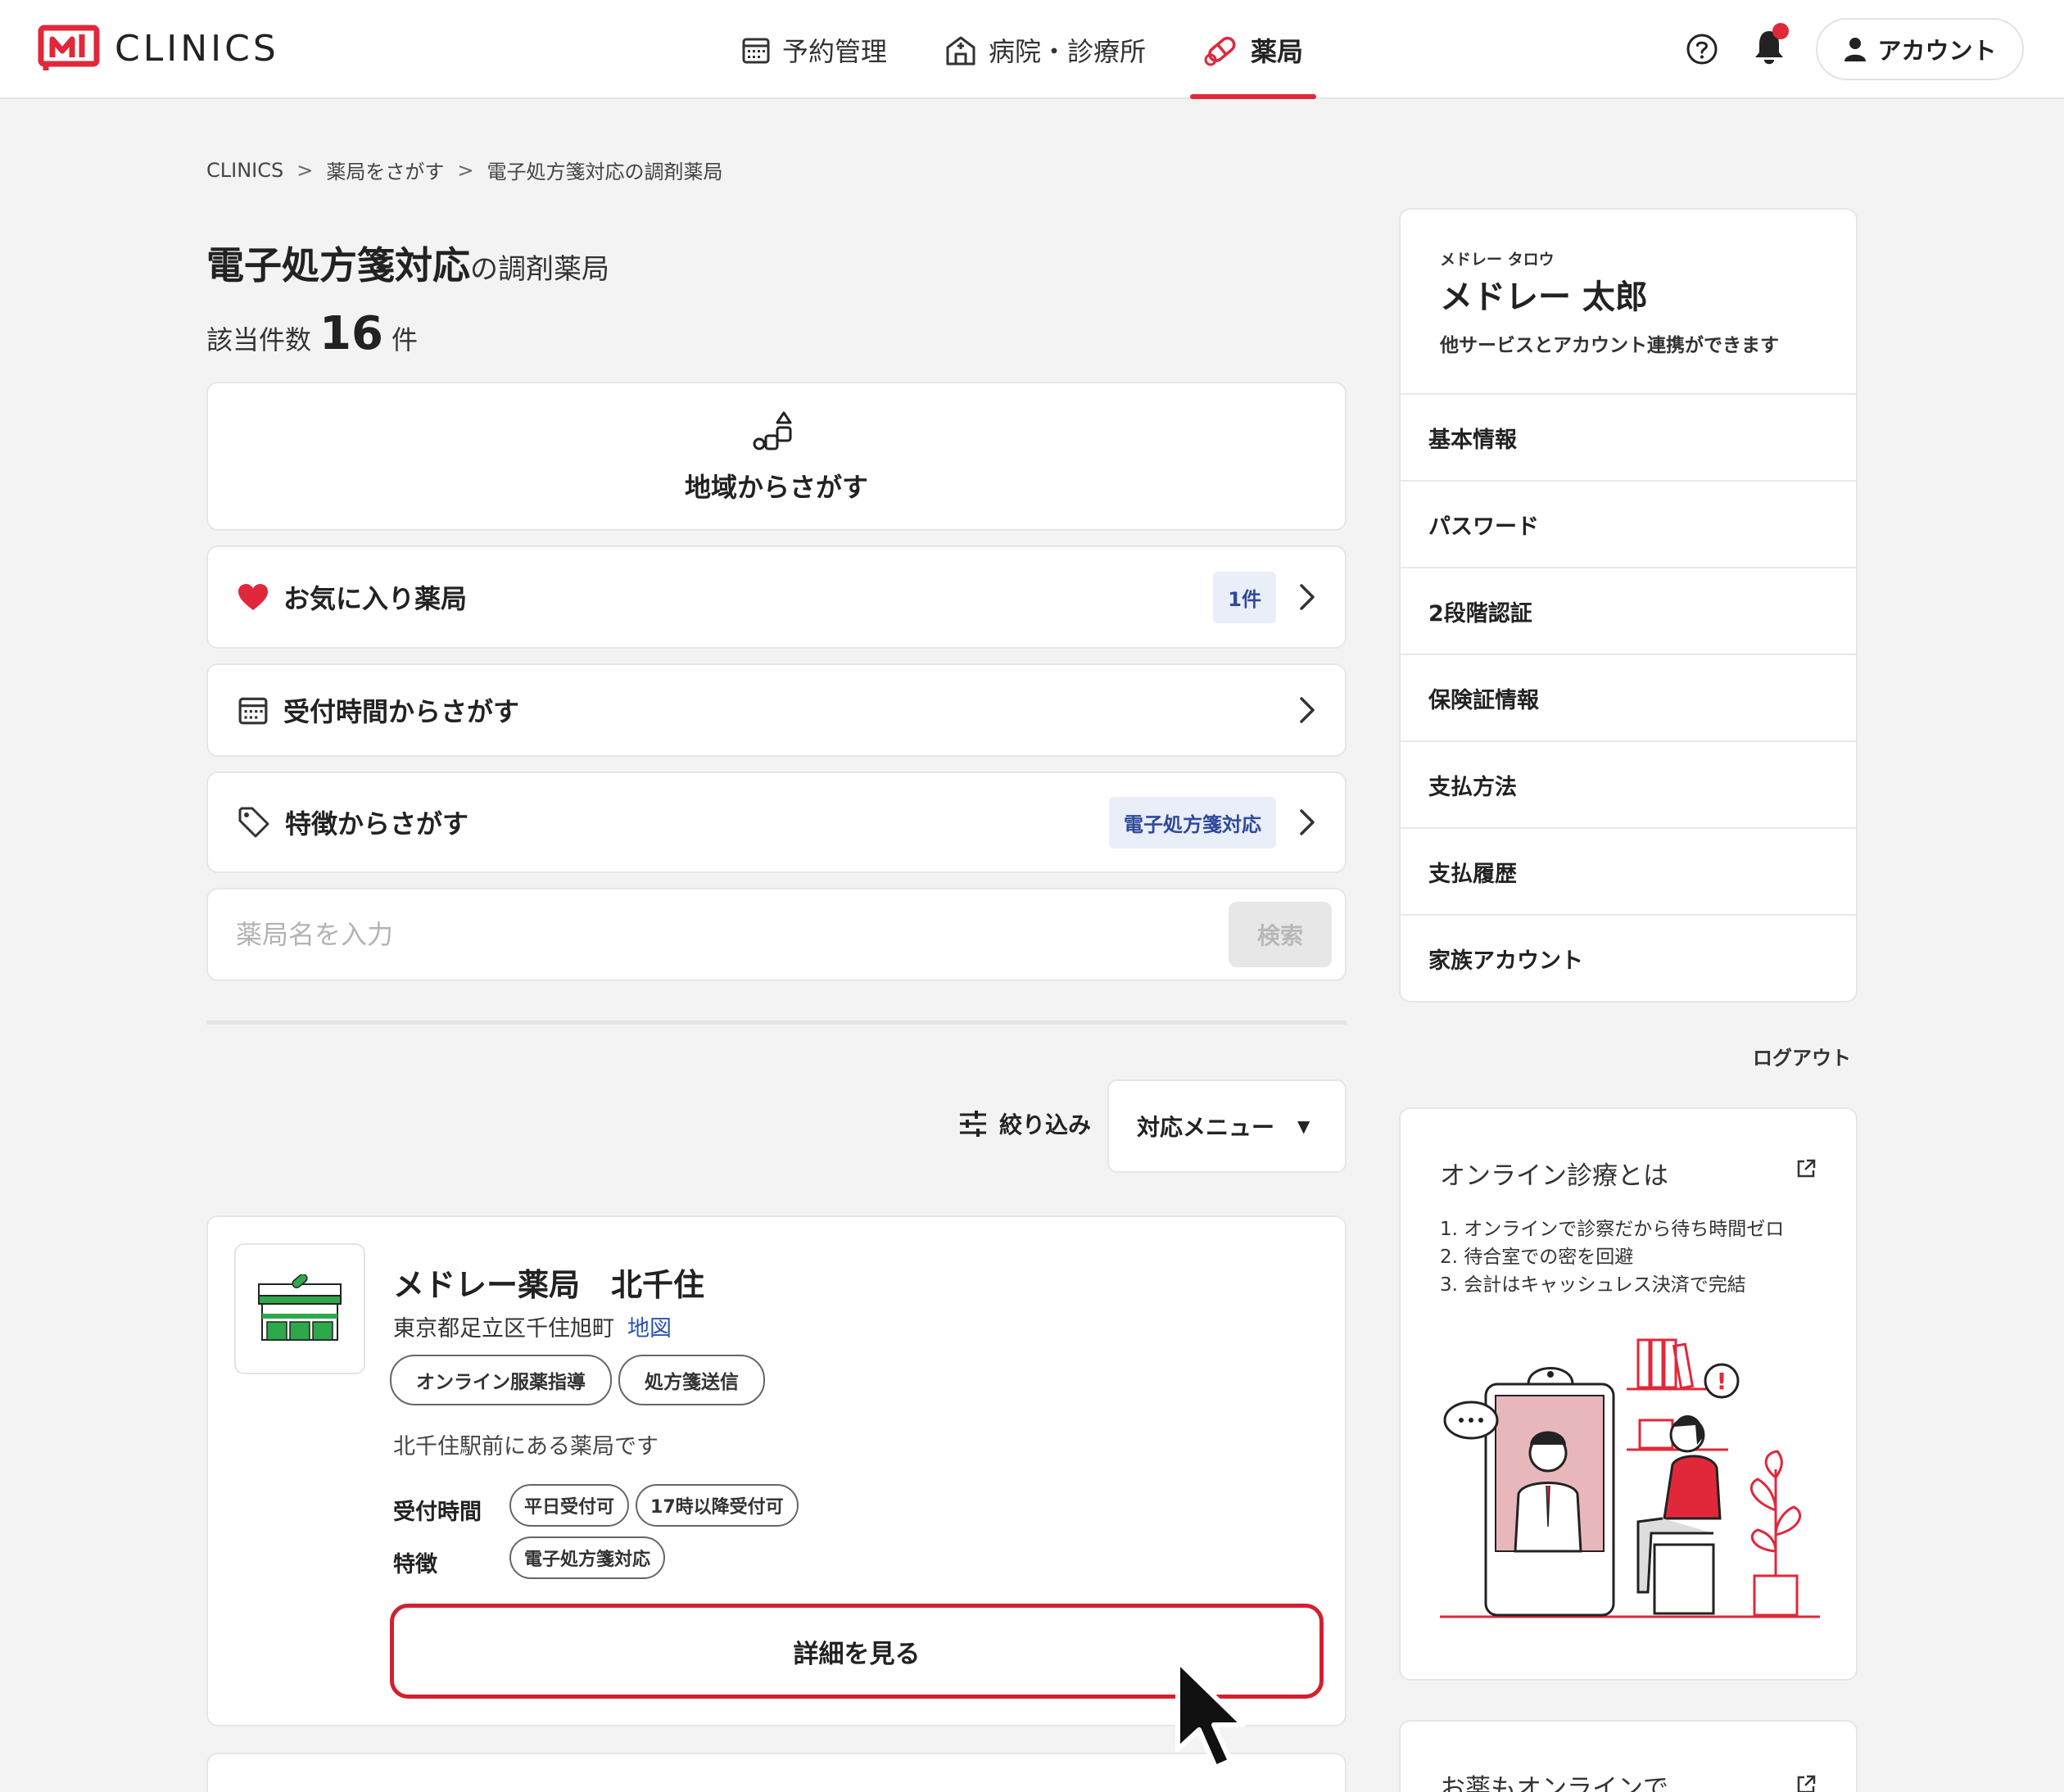  What do you see at coordinates (960, 50) in the screenshot?
I see `hospital-icon` at bounding box center [960, 50].